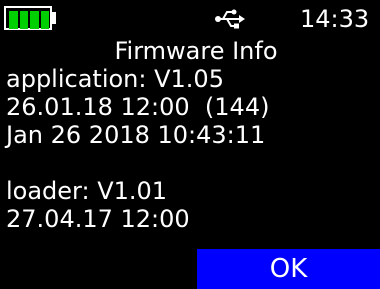 This screenshot has height=289, width=380. What do you see at coordinates (115, 79) in the screenshot?
I see `application-version: application: V1.05` at bounding box center [115, 79].